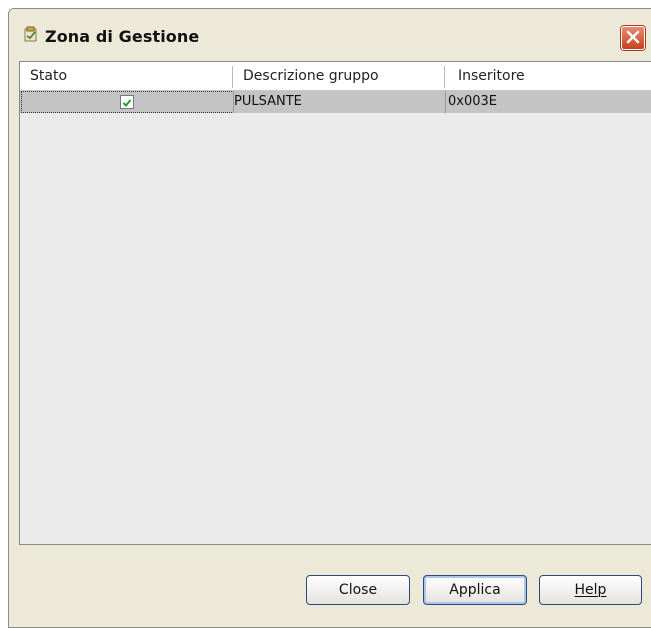 The height and width of the screenshot is (628, 651). I want to click on window-title: Zona di Gestione, so click(122, 36).